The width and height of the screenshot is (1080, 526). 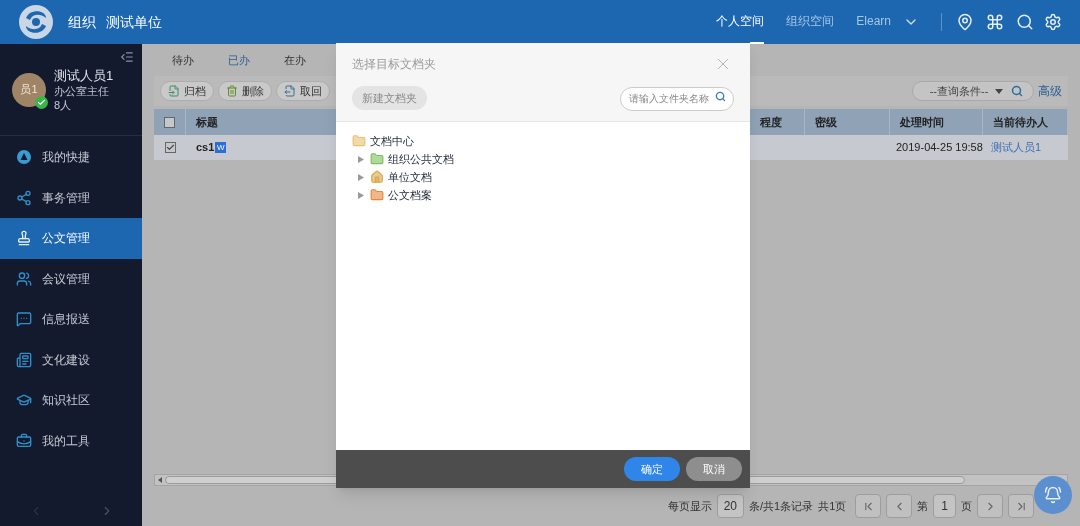 I want to click on record-count: 条/共1条记录, so click(x=781, y=506).